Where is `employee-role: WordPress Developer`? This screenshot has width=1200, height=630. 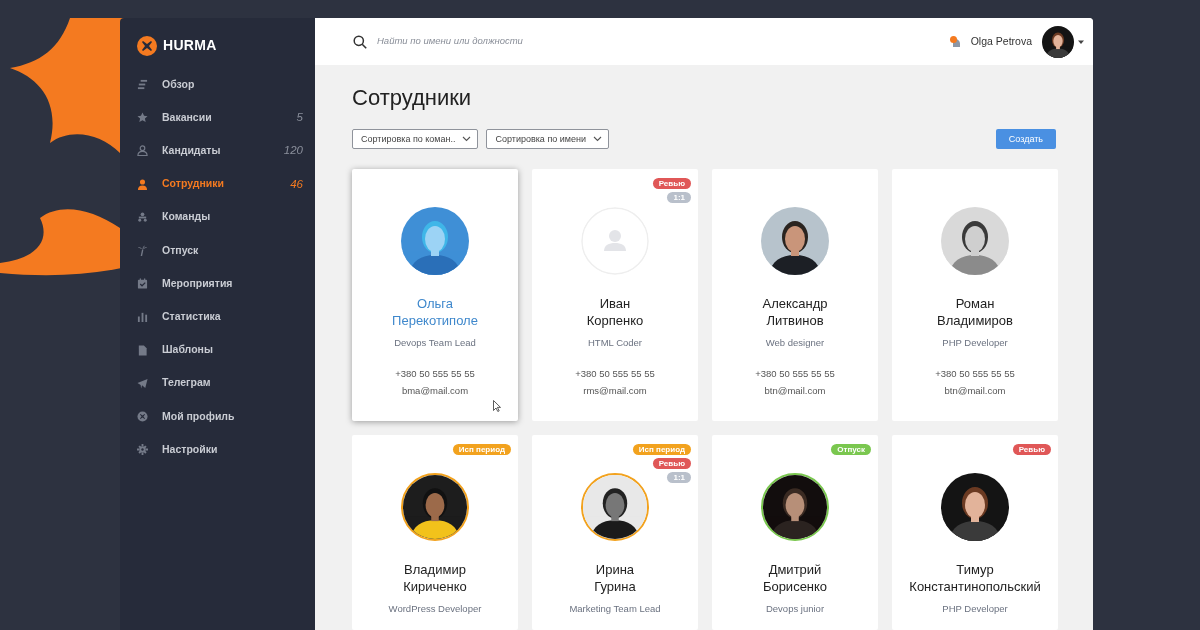 employee-role: WordPress Developer is located at coordinates (435, 609).